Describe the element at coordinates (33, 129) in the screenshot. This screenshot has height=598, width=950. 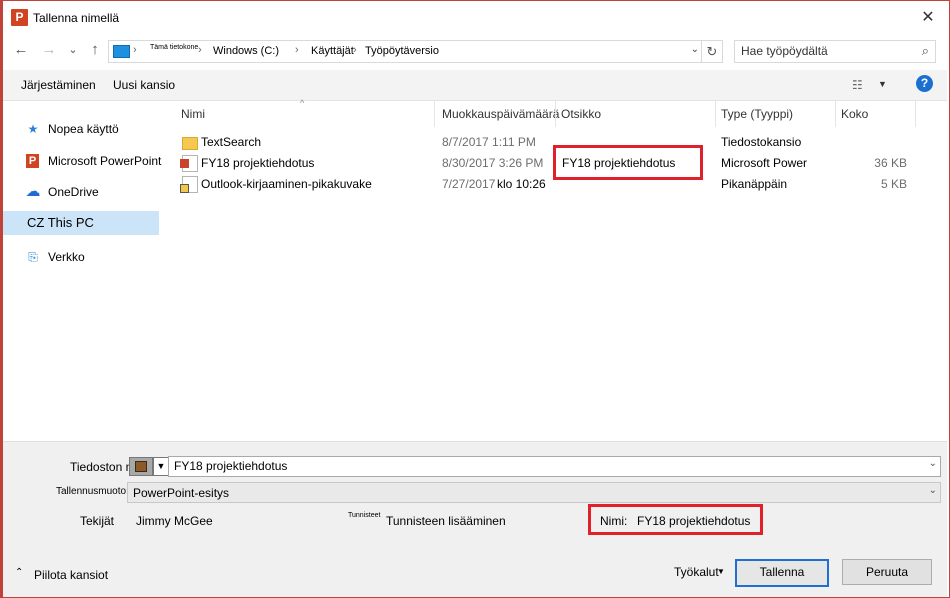
I see `star-icon: ★` at that location.